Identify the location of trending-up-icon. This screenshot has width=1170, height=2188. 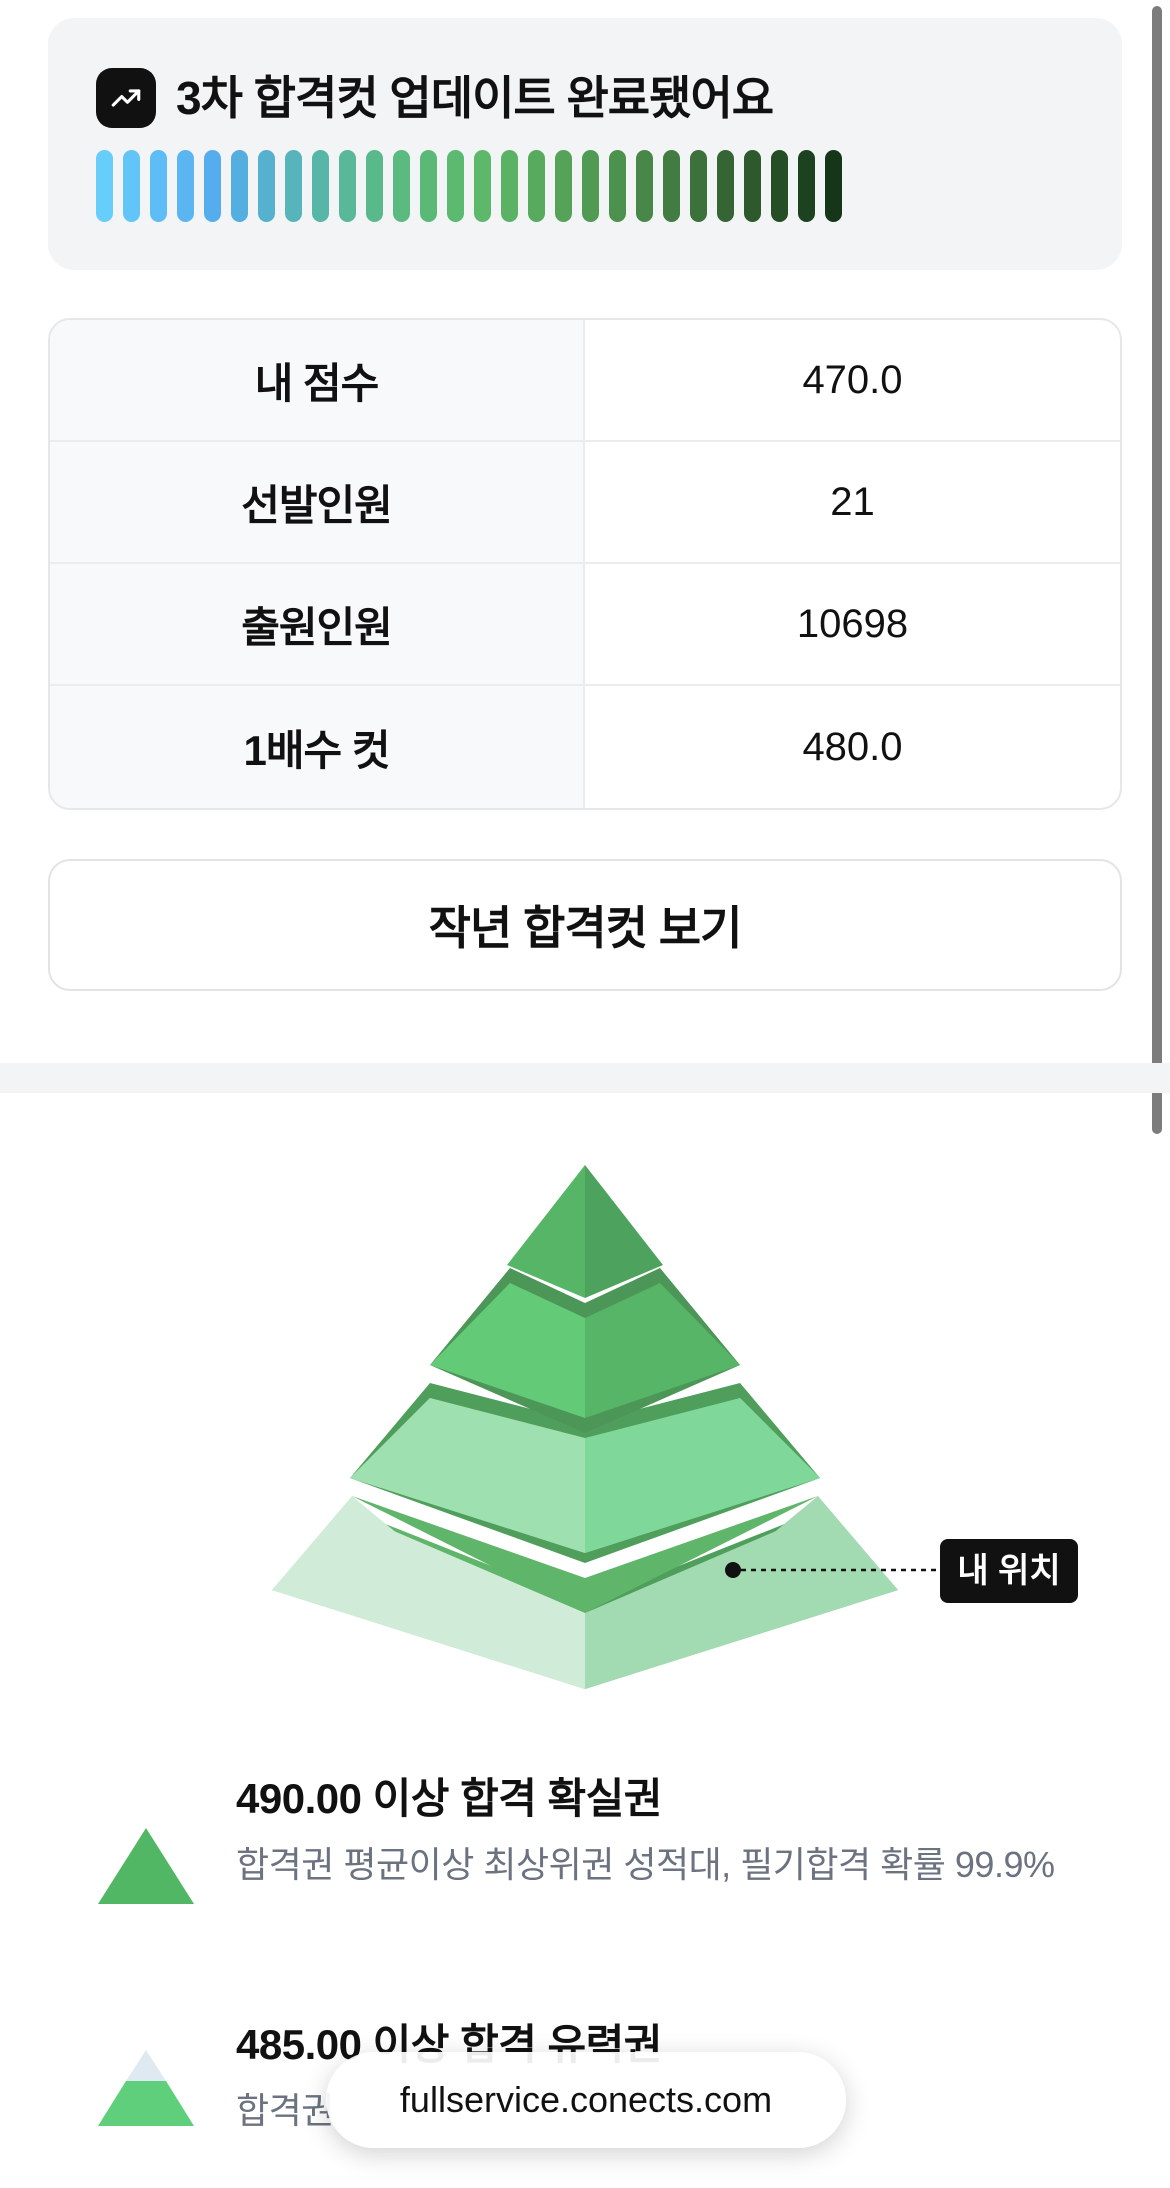
(126, 98).